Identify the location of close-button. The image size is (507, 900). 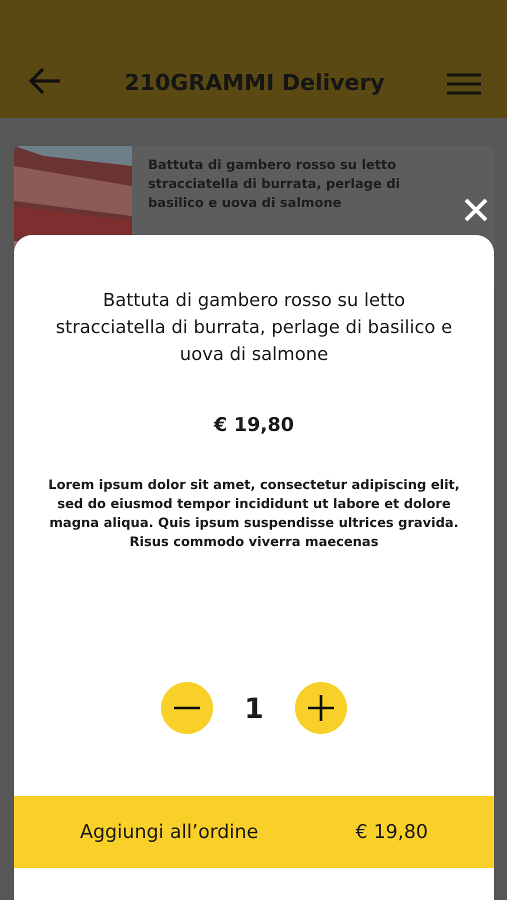
(476, 210).